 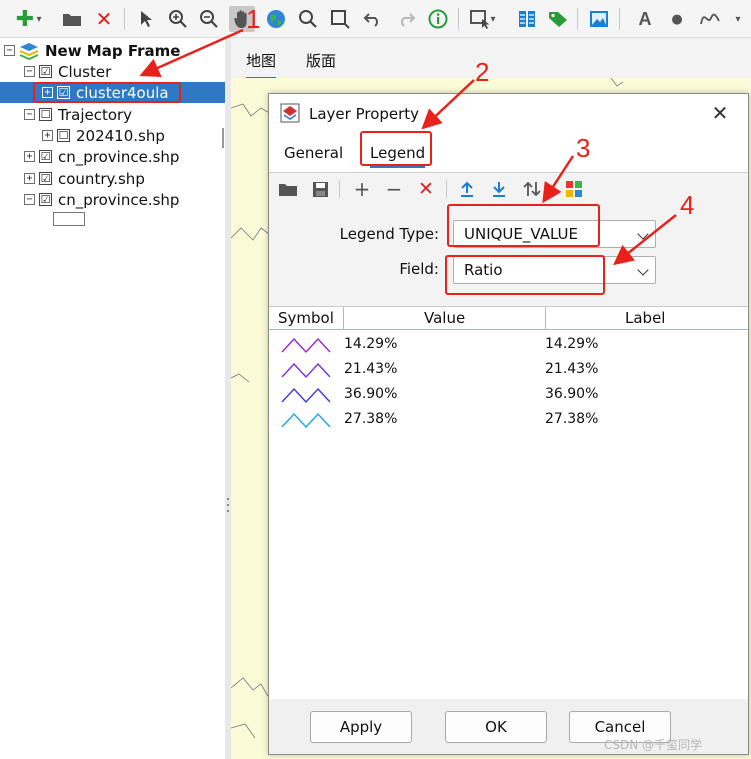 What do you see at coordinates (583, 148) in the screenshot?
I see `annotation-number: 3` at bounding box center [583, 148].